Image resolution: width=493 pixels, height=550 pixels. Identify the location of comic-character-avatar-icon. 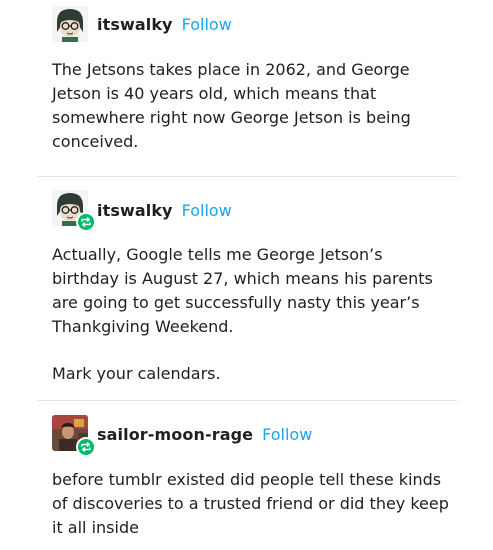
(70, 24).